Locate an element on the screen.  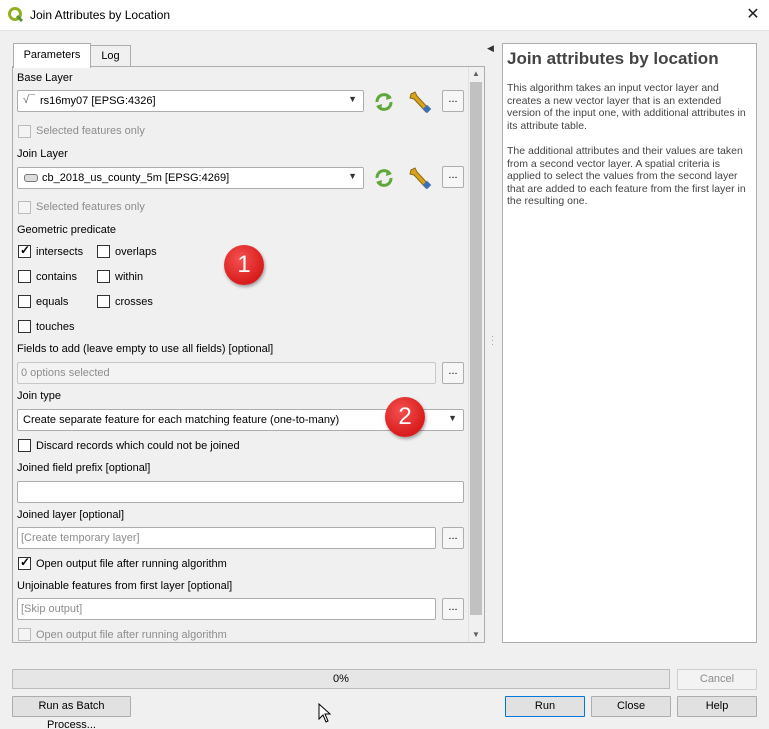
splitter-handle: · · · is located at coordinates (492, 340).